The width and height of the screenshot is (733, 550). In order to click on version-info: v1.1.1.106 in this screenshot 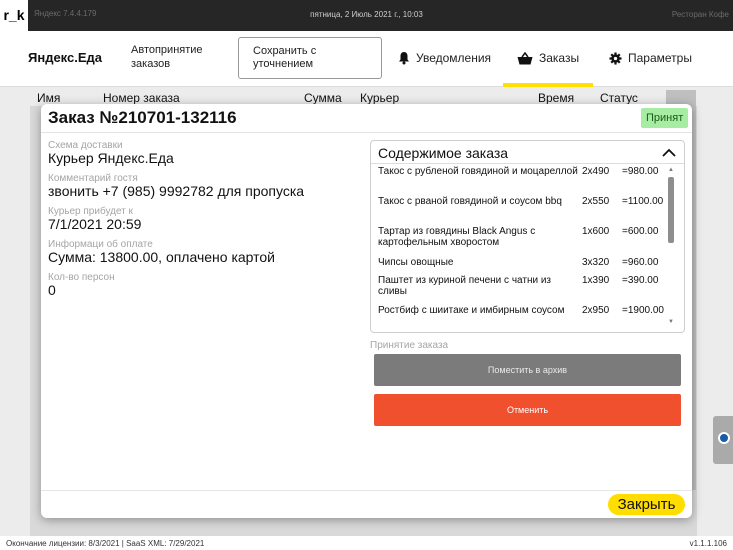, I will do `click(708, 543)`.